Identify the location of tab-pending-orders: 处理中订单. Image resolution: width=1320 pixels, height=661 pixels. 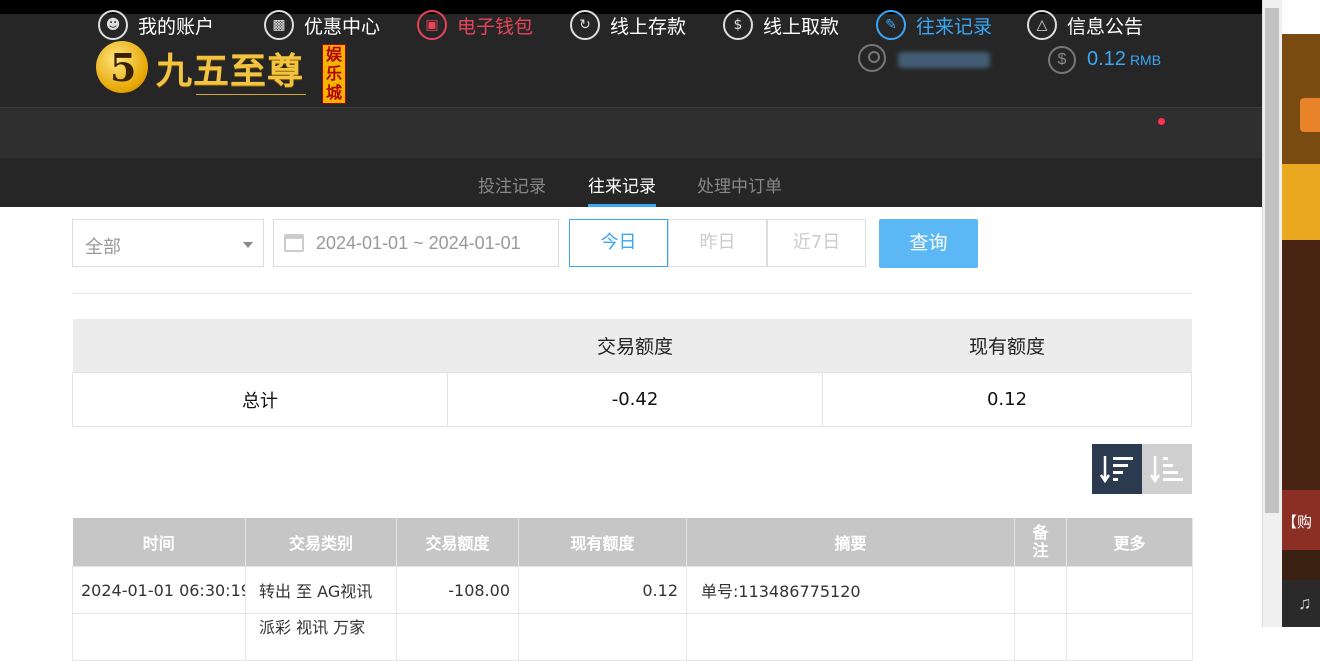
(739, 184).